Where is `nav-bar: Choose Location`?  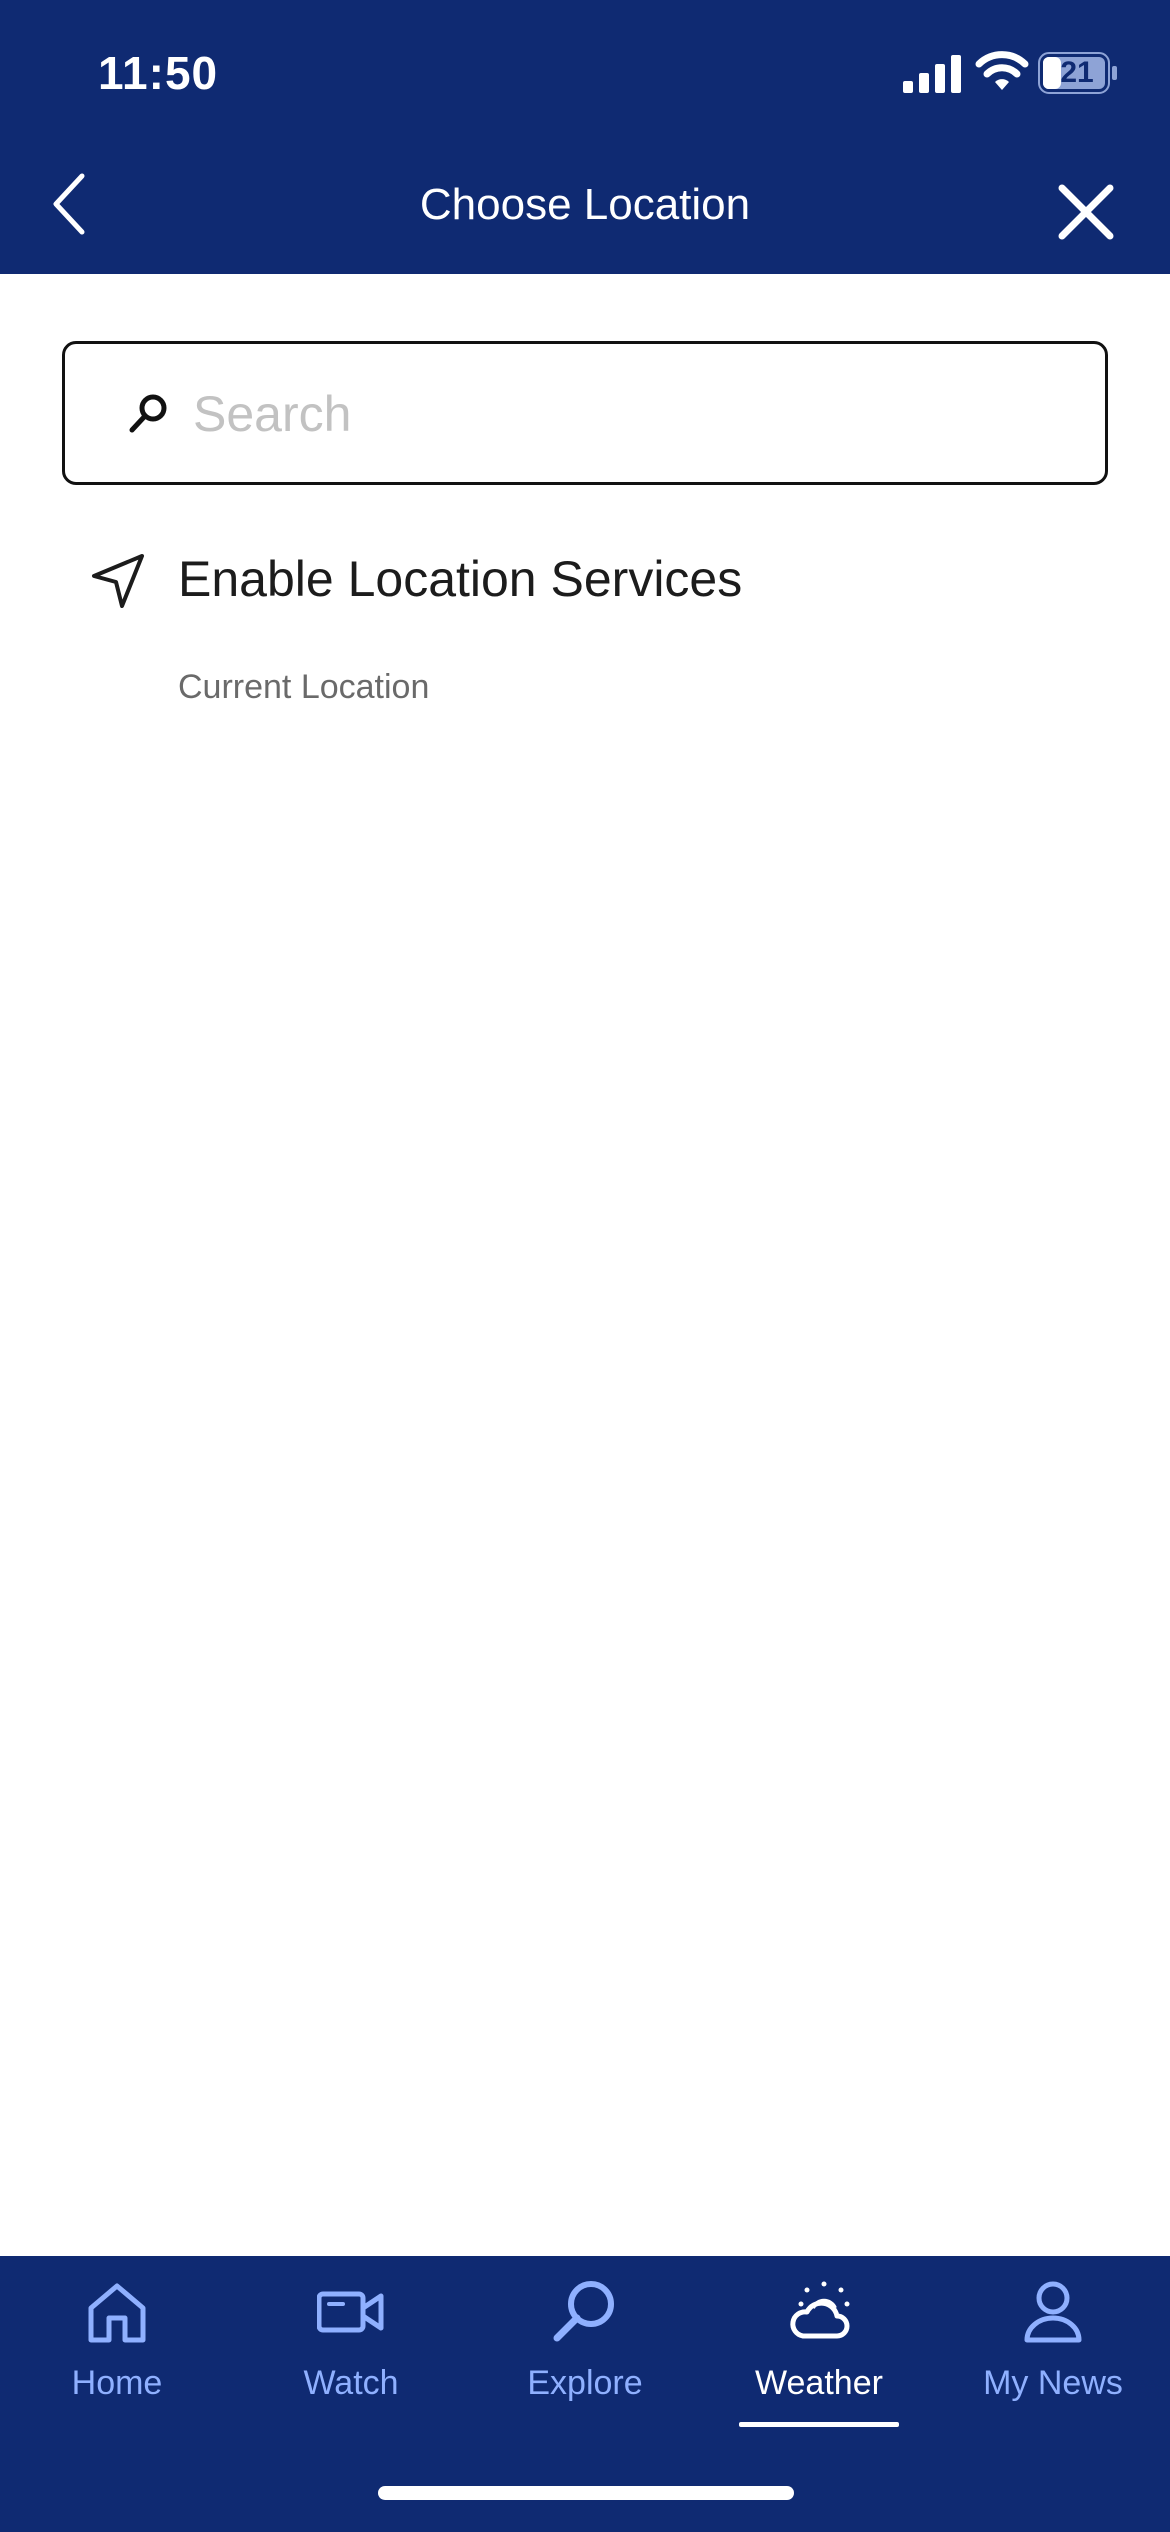
nav-bar: Choose Location is located at coordinates (585, 207).